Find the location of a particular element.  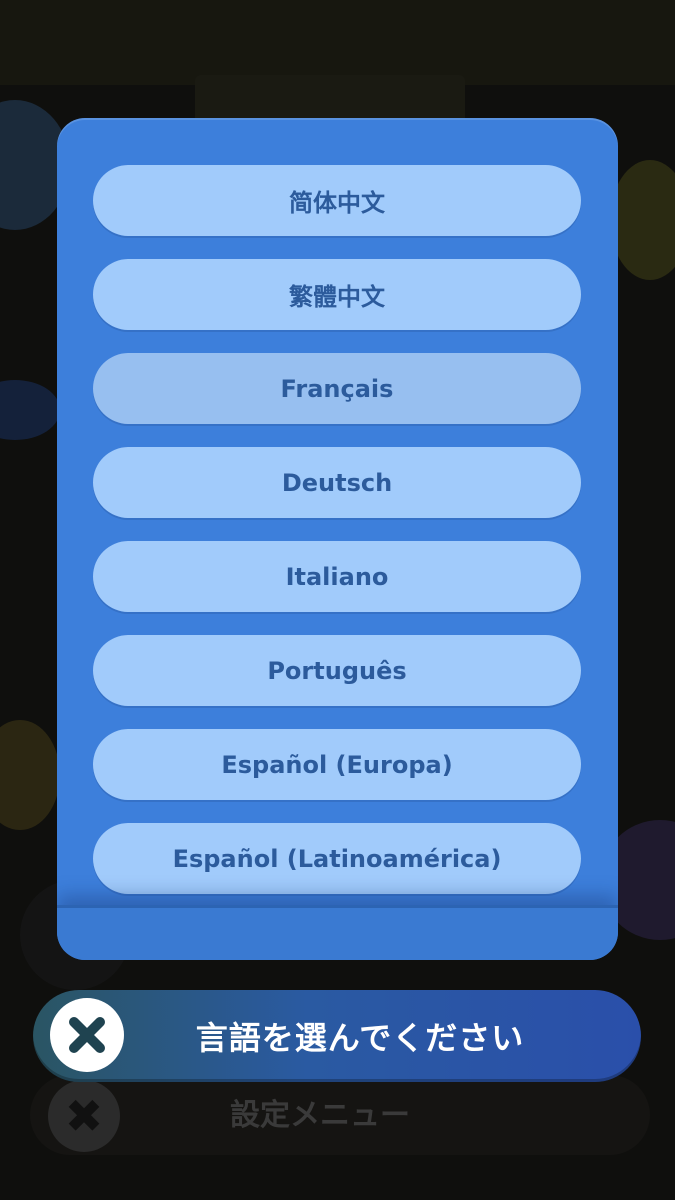

close-x-icon is located at coordinates (87, 1035).